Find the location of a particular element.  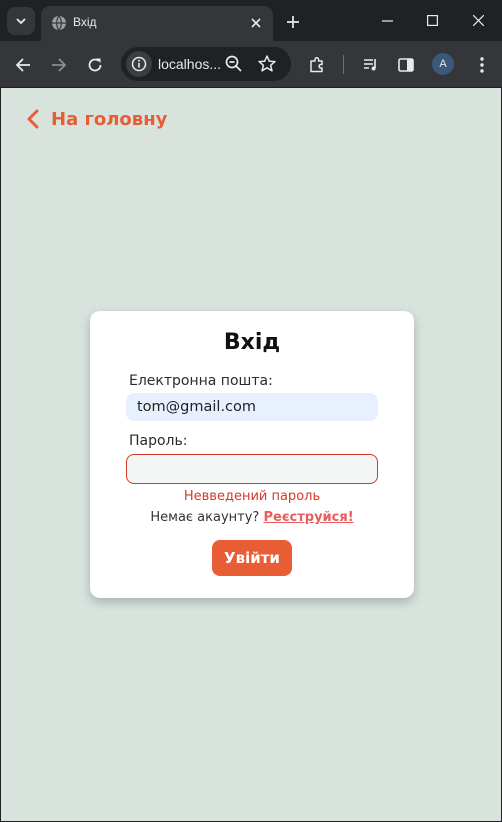

minimize-button is located at coordinates (387, 20).